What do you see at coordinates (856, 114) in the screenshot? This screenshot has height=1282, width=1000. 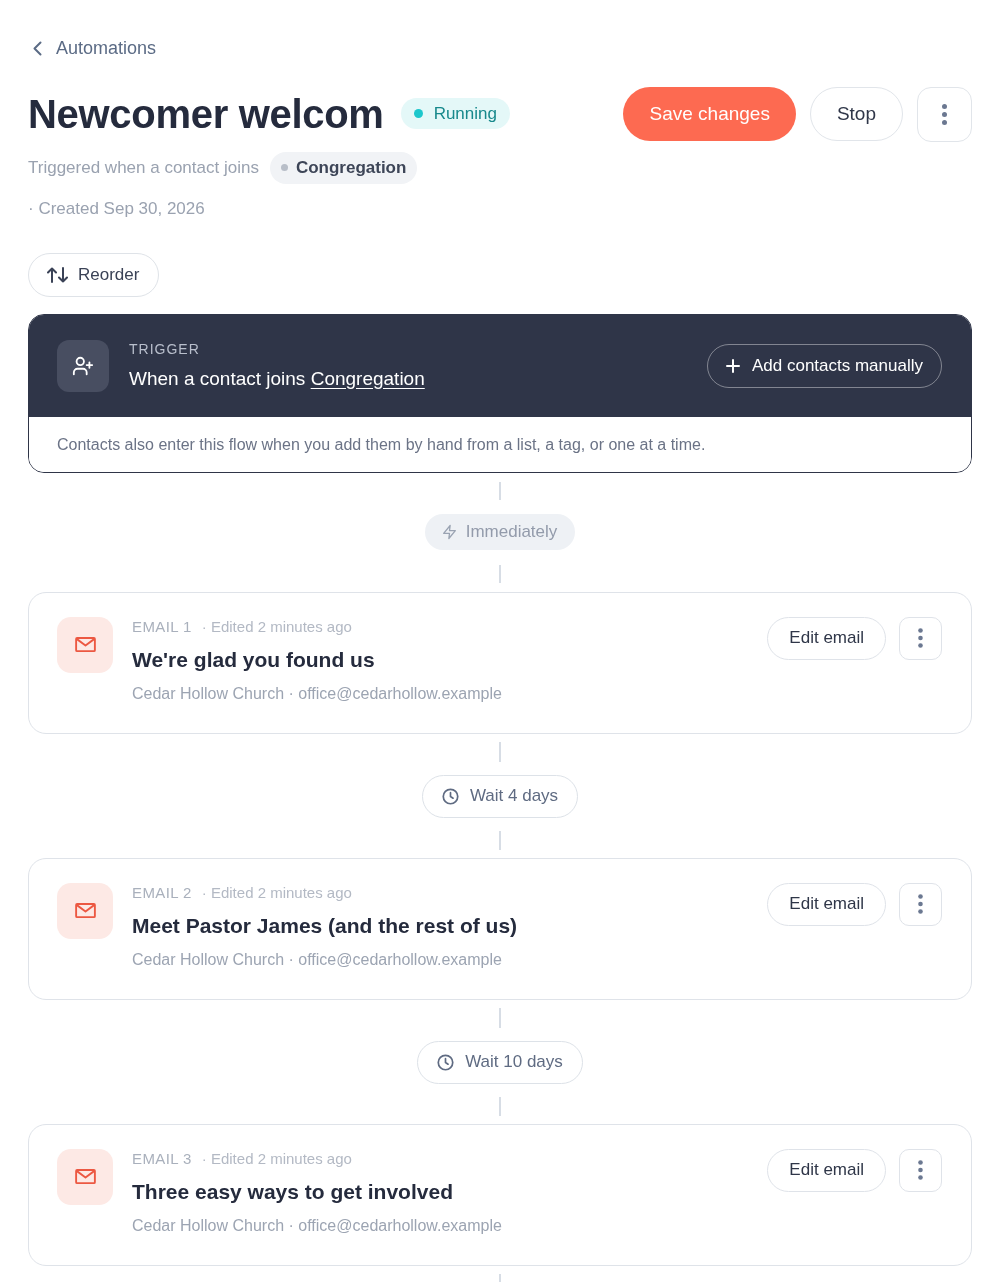 I see `stop-button: Stop` at bounding box center [856, 114].